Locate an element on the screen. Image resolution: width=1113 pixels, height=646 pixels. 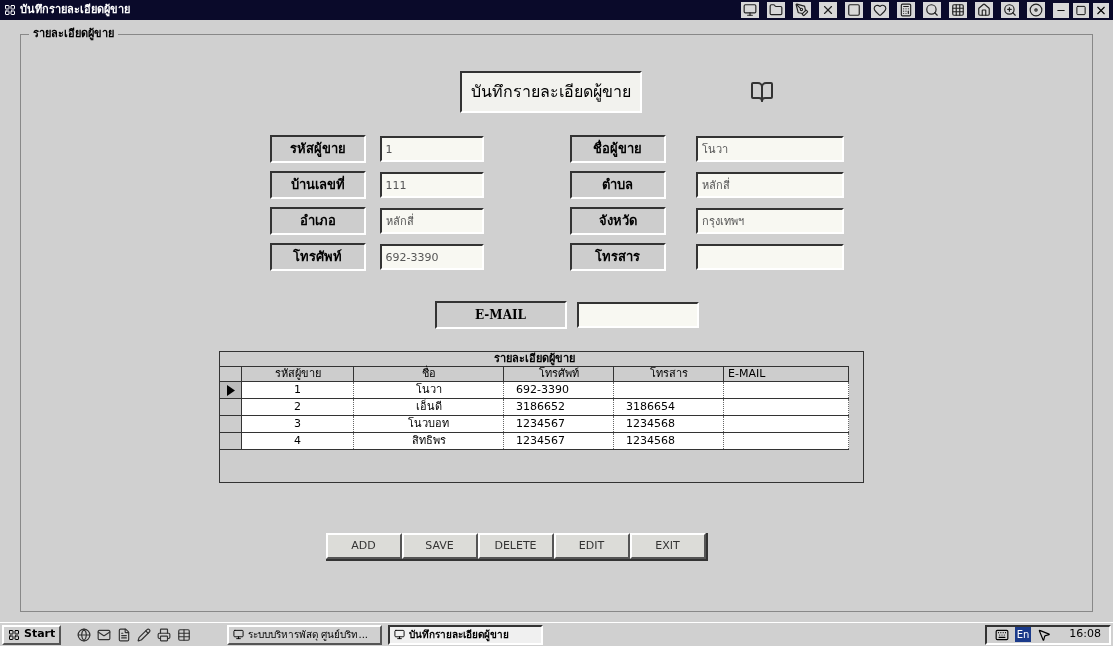
folder-icon is located at coordinates (776, 10).